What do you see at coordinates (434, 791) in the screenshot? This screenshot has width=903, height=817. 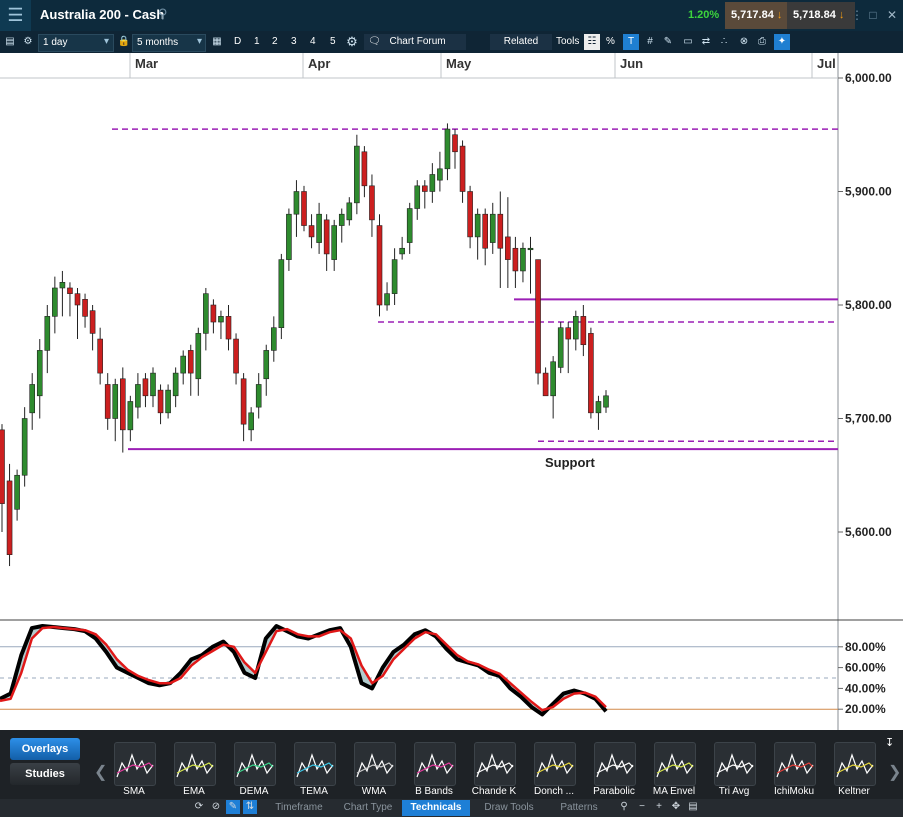 I see `indicator-label: B Bands` at bounding box center [434, 791].